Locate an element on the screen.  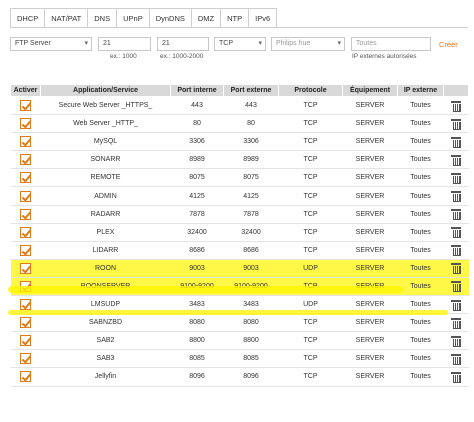
table-row: SABNZBD 8080 8080 TCP SERVER Toutes is located at coordinates (239, 323).